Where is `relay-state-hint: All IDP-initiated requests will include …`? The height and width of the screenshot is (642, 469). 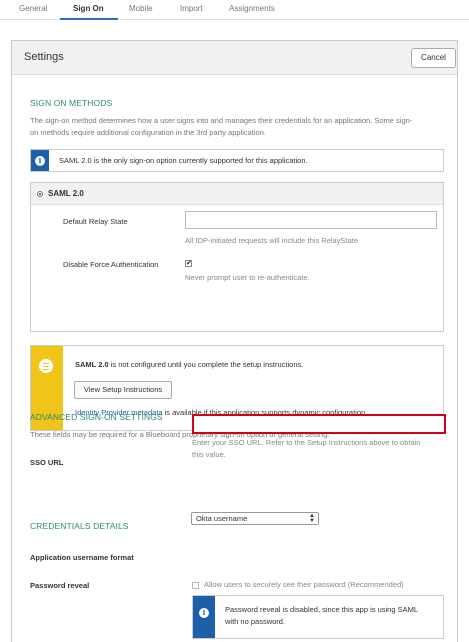
relay-state-hint: All IDP-initiated requests will include … is located at coordinates (271, 240).